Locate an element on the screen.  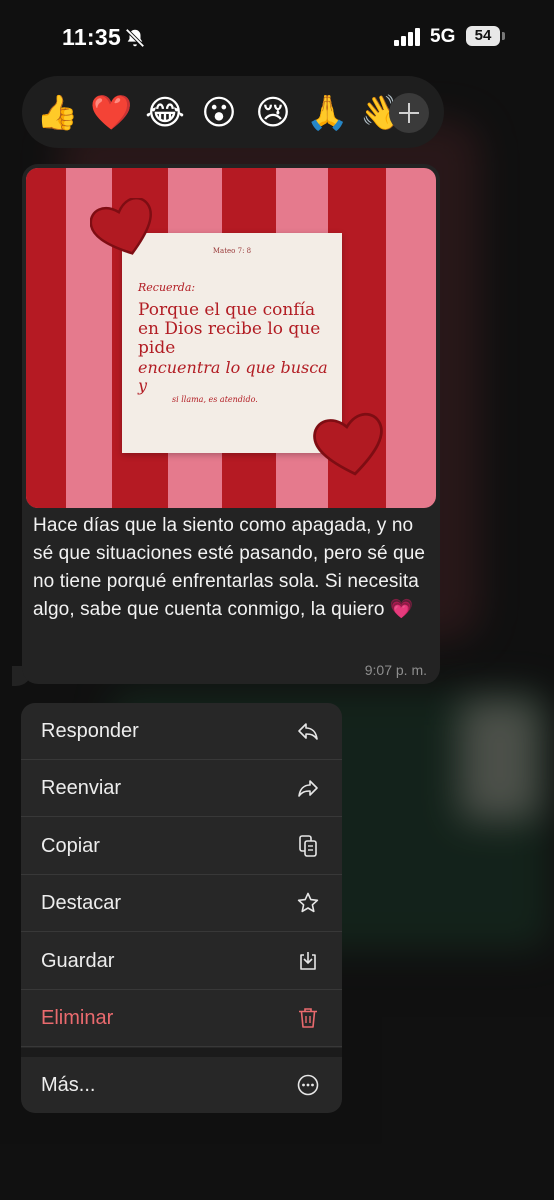
battery-tip is located at coordinates (503, 36).